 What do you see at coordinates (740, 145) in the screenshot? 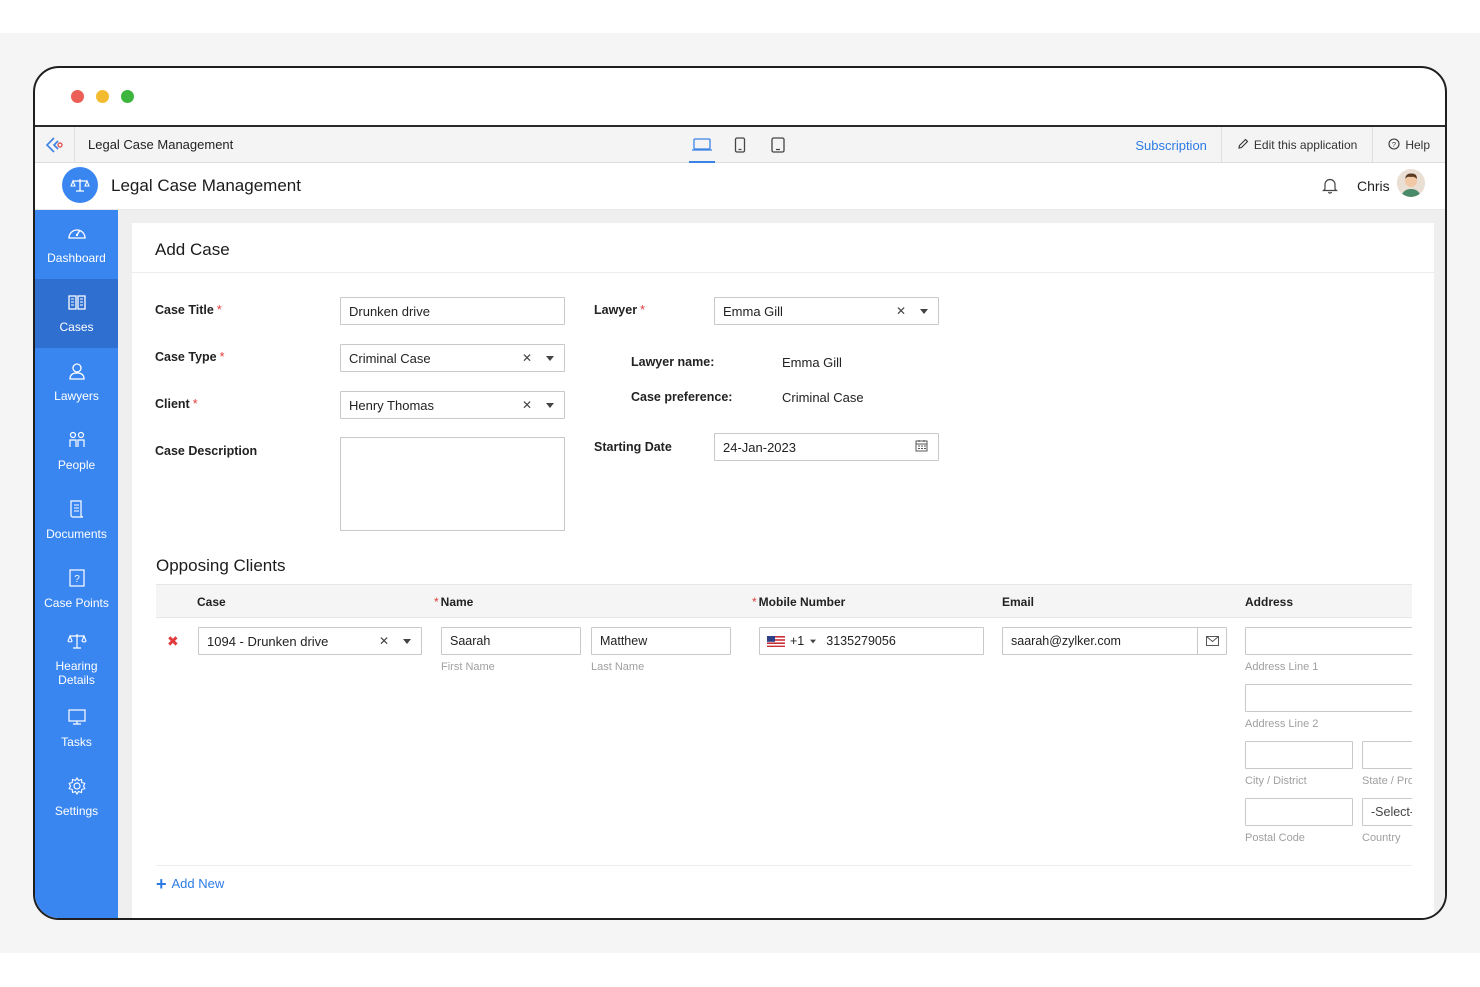
I see `mobile-view-icon` at bounding box center [740, 145].